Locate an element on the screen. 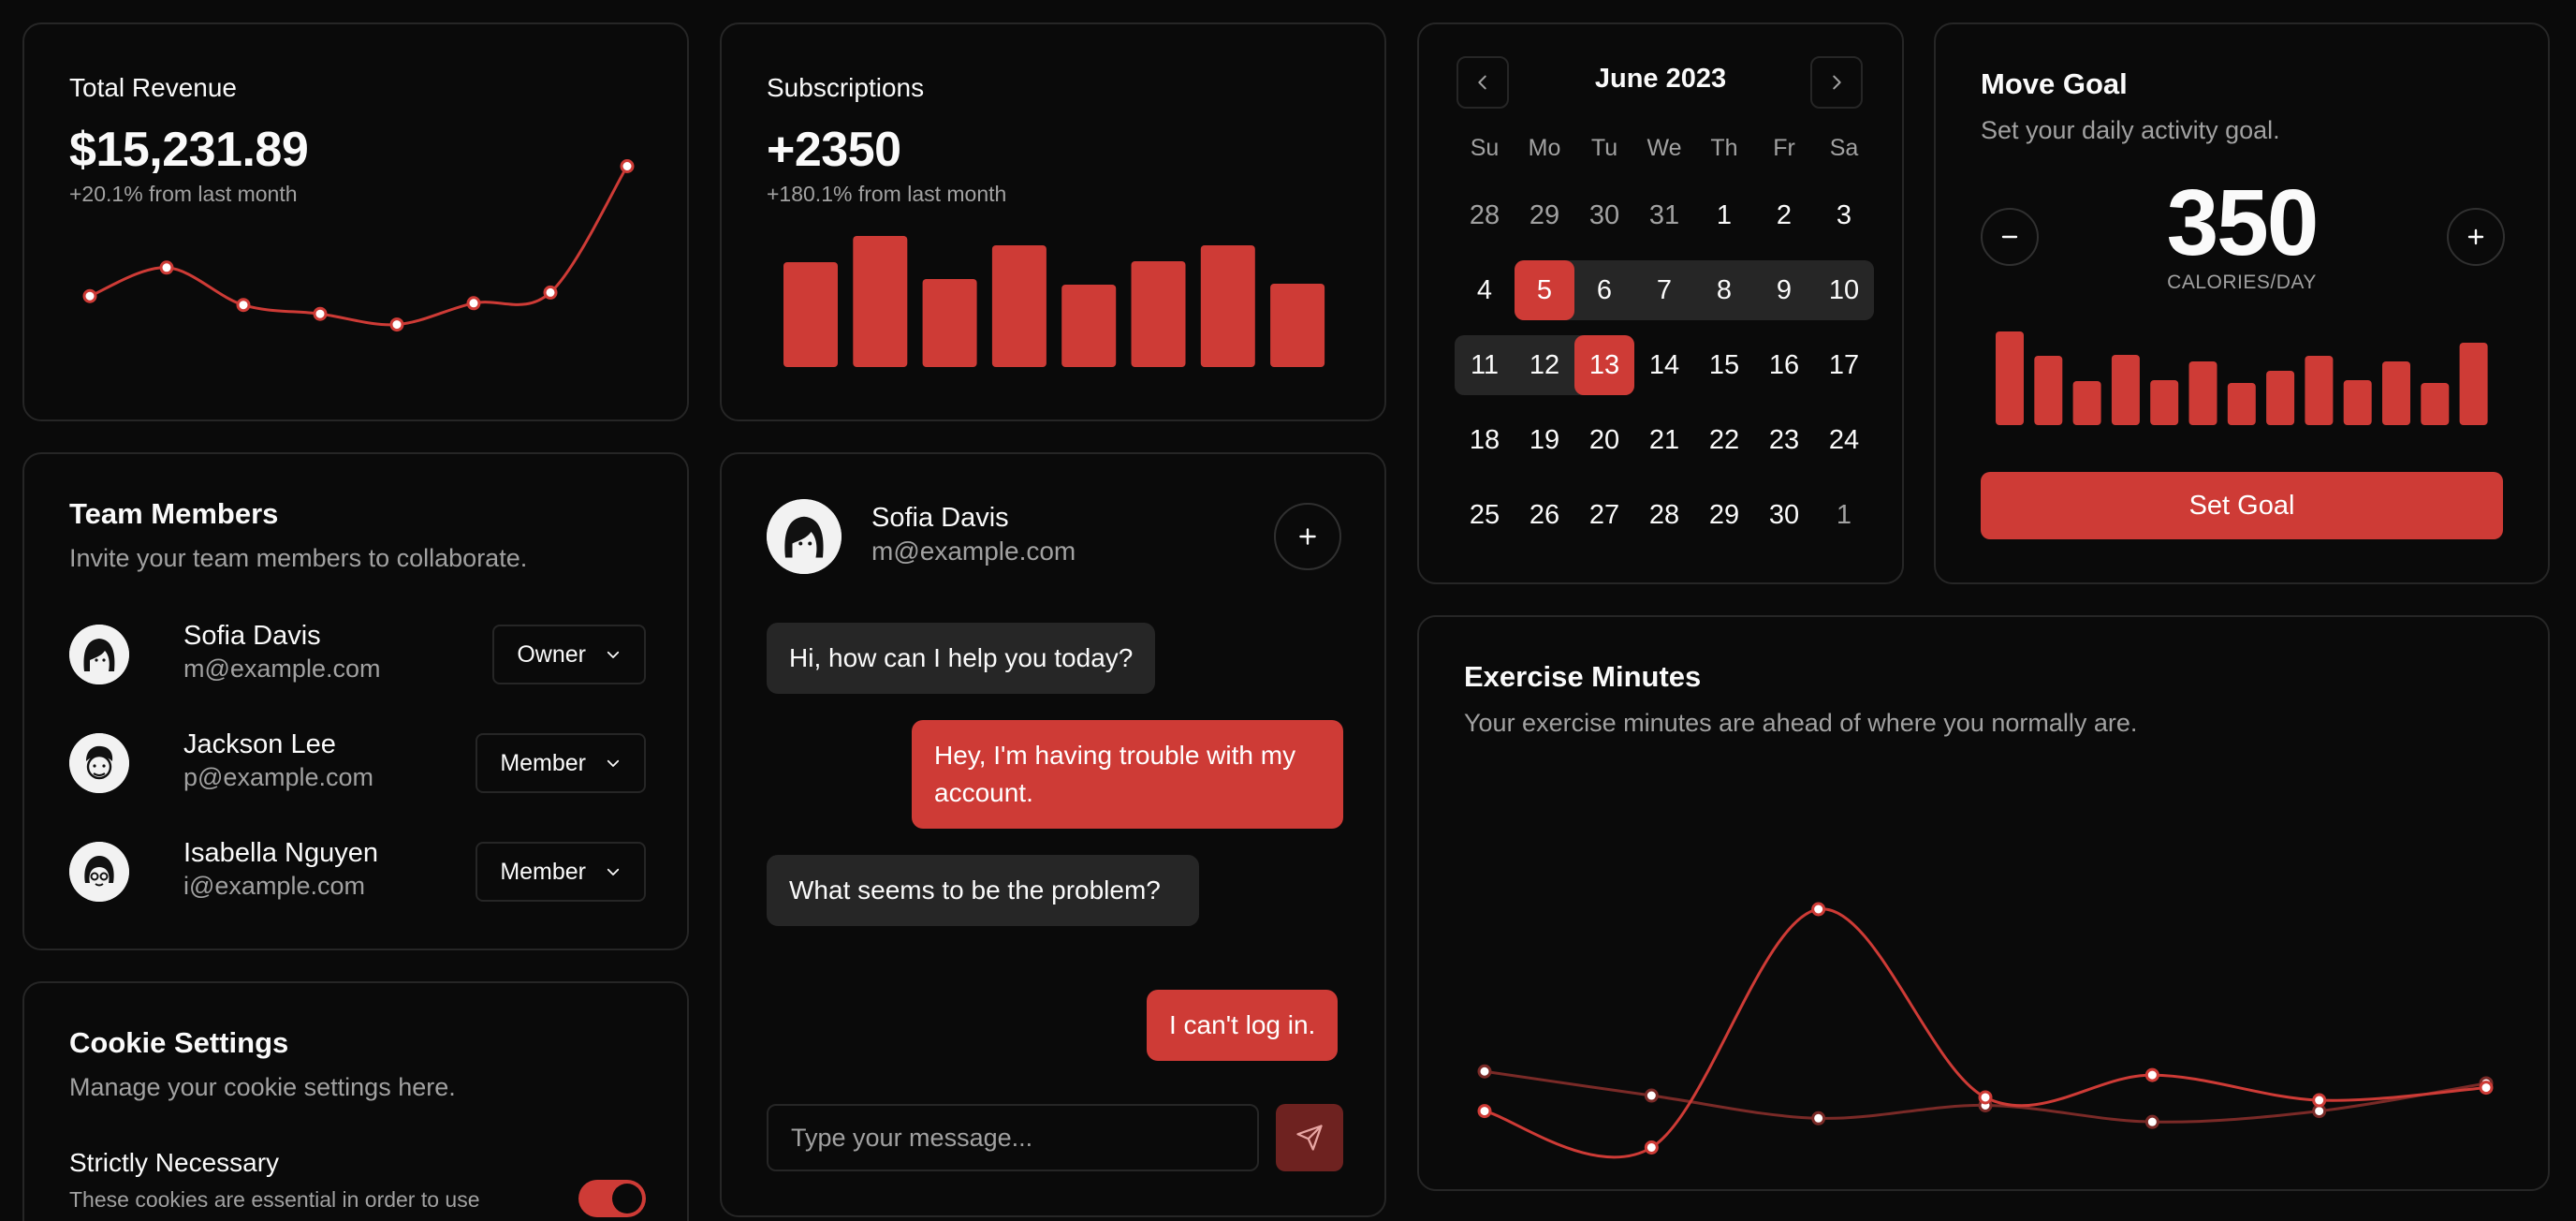 Image resolution: width=2576 pixels, height=1221 pixels. weekday-header: Fr is located at coordinates (1784, 148).